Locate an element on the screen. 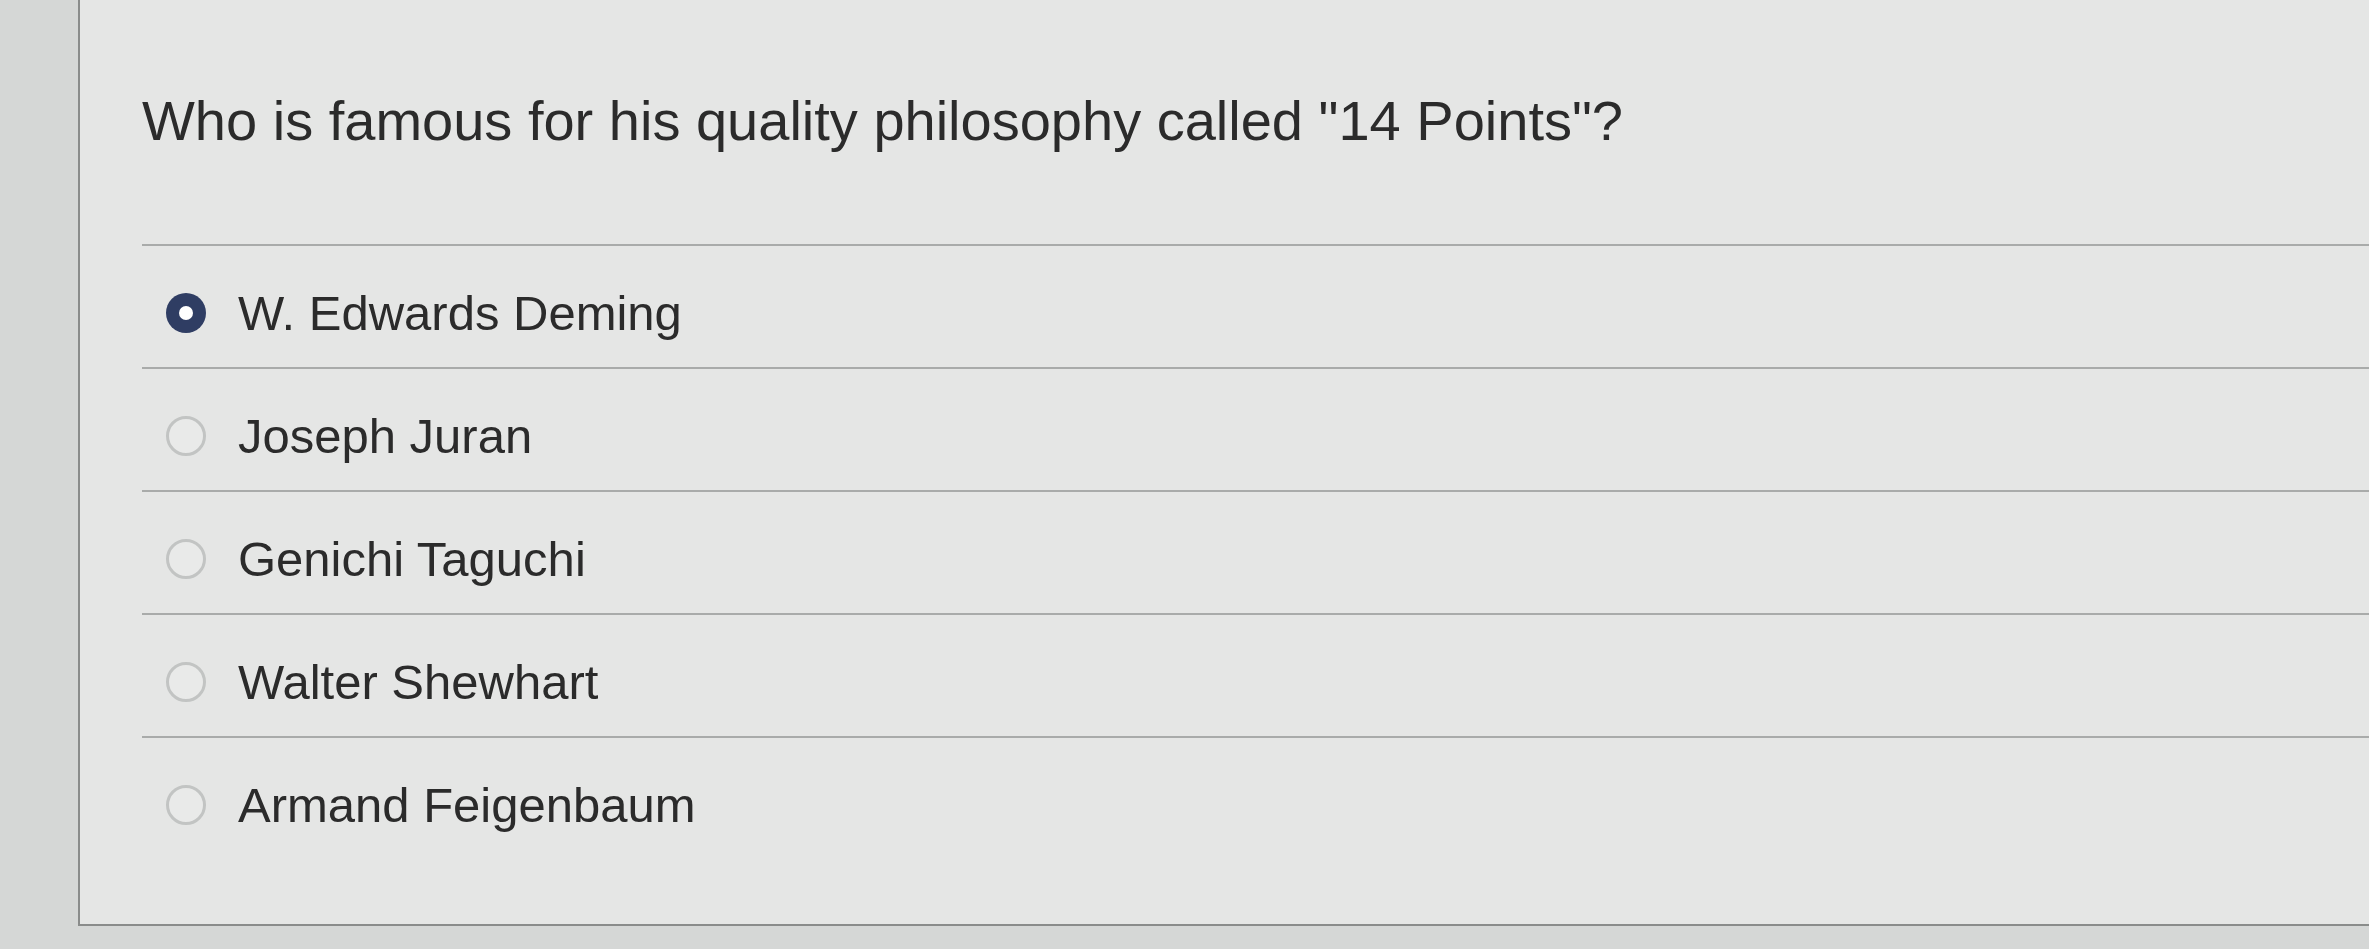 The width and height of the screenshot is (2369, 949). option-label: Walter Shewhart is located at coordinates (418, 681).